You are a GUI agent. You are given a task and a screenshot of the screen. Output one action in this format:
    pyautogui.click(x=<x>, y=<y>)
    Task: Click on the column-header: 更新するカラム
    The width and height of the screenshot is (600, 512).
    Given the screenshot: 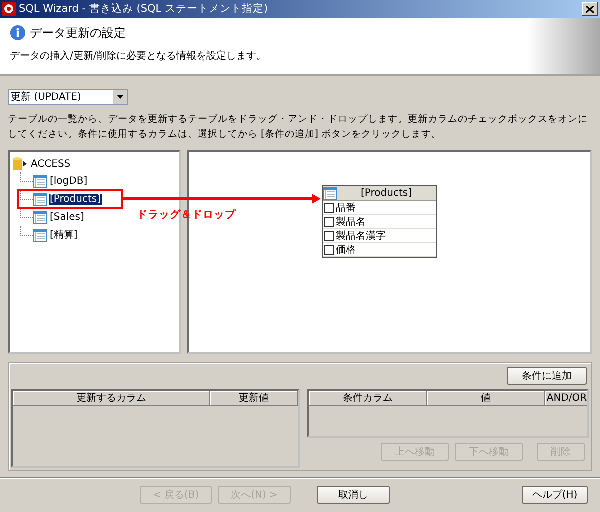 What is the action you would take?
    pyautogui.click(x=111, y=398)
    